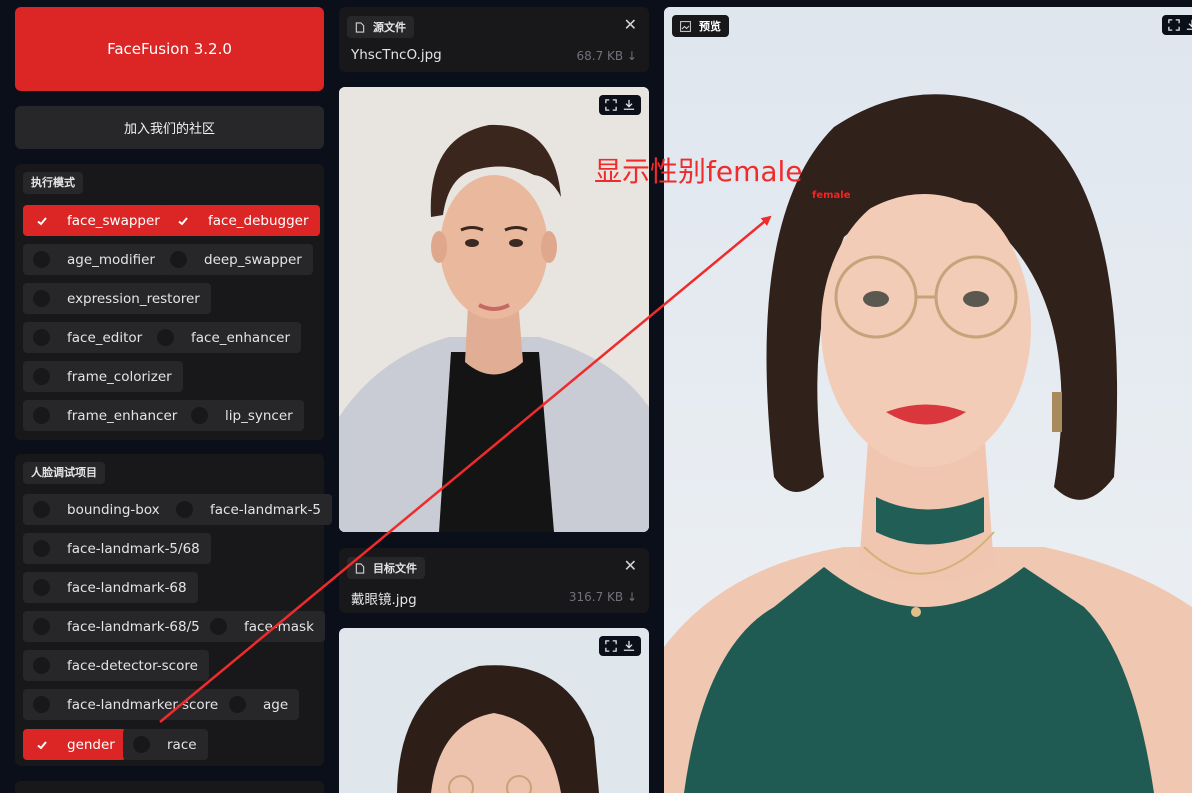 The image size is (1192, 793). What do you see at coordinates (143, 704) in the screenshot?
I see `option-label: face-landmarker-score` at bounding box center [143, 704].